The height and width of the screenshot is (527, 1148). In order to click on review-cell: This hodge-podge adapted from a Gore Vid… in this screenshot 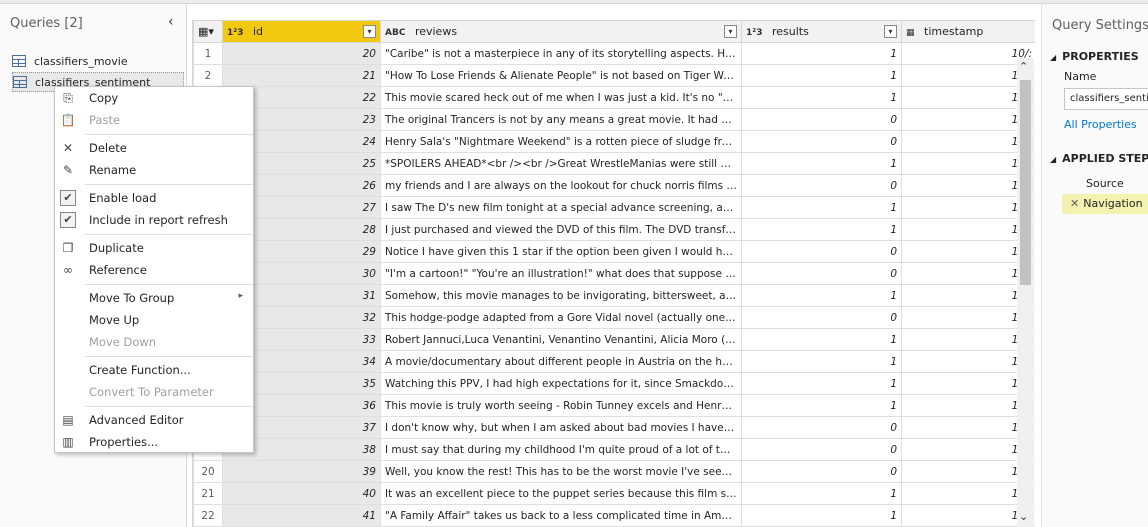, I will do `click(561, 317)`.